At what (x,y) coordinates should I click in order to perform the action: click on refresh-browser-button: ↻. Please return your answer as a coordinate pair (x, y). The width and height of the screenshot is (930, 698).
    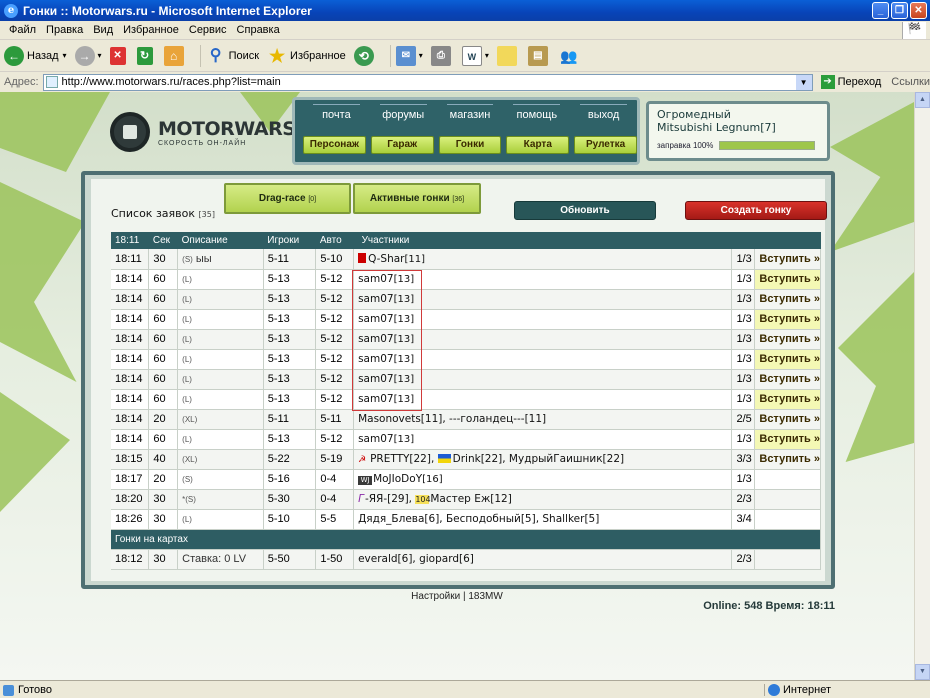
    Looking at the image, I should click on (146, 55).